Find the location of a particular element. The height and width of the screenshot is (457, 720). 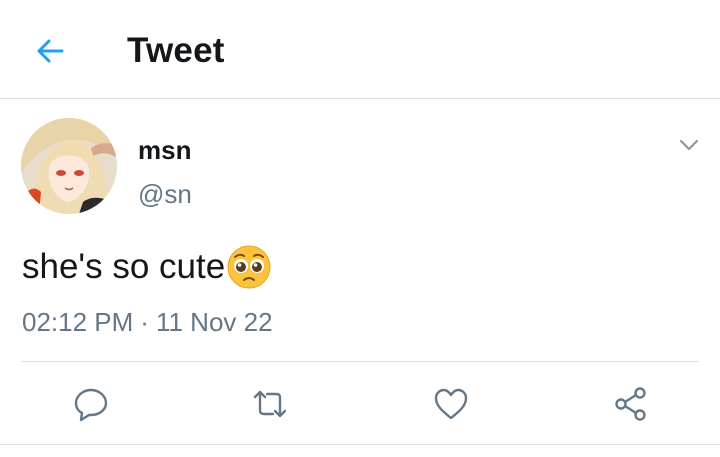

chevron-down-icon is located at coordinates (689, 145).